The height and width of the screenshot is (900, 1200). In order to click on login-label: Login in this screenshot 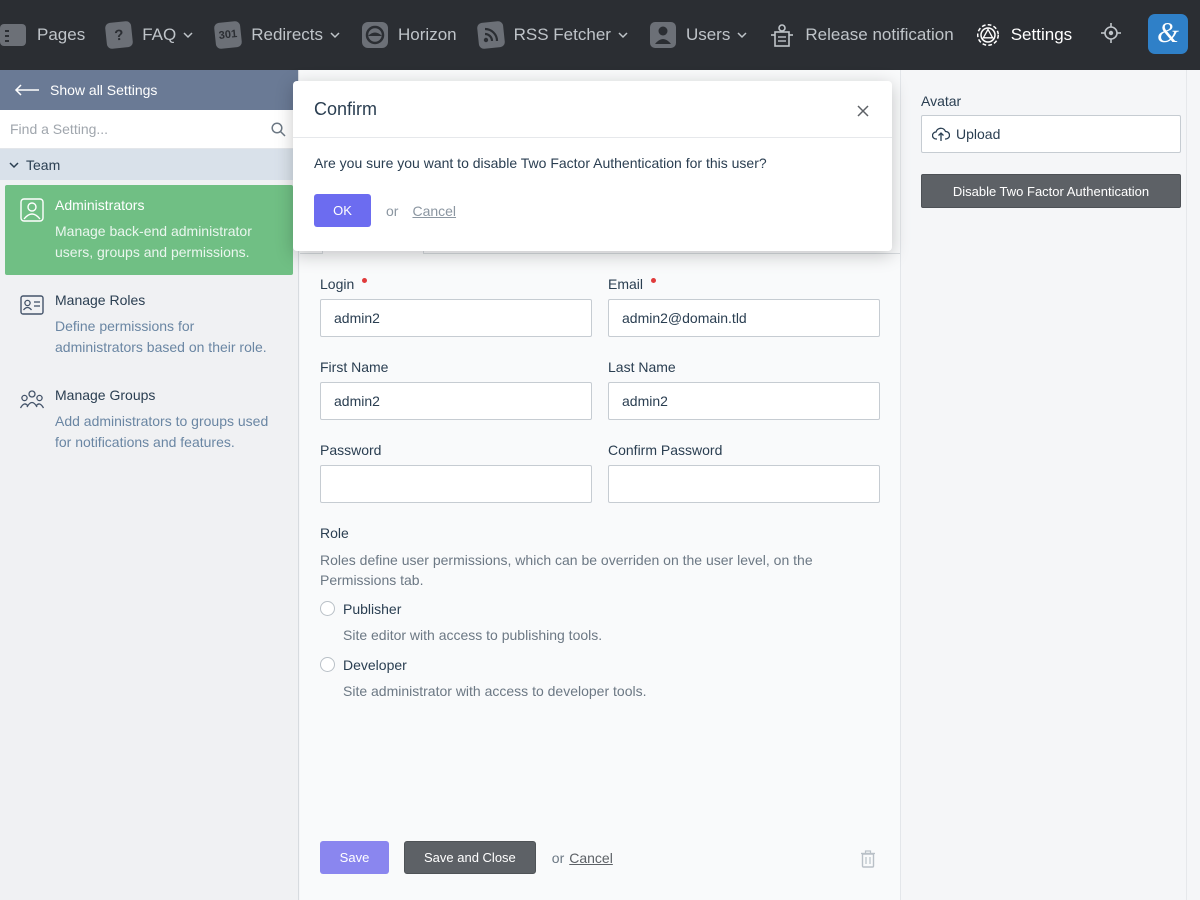, I will do `click(456, 284)`.